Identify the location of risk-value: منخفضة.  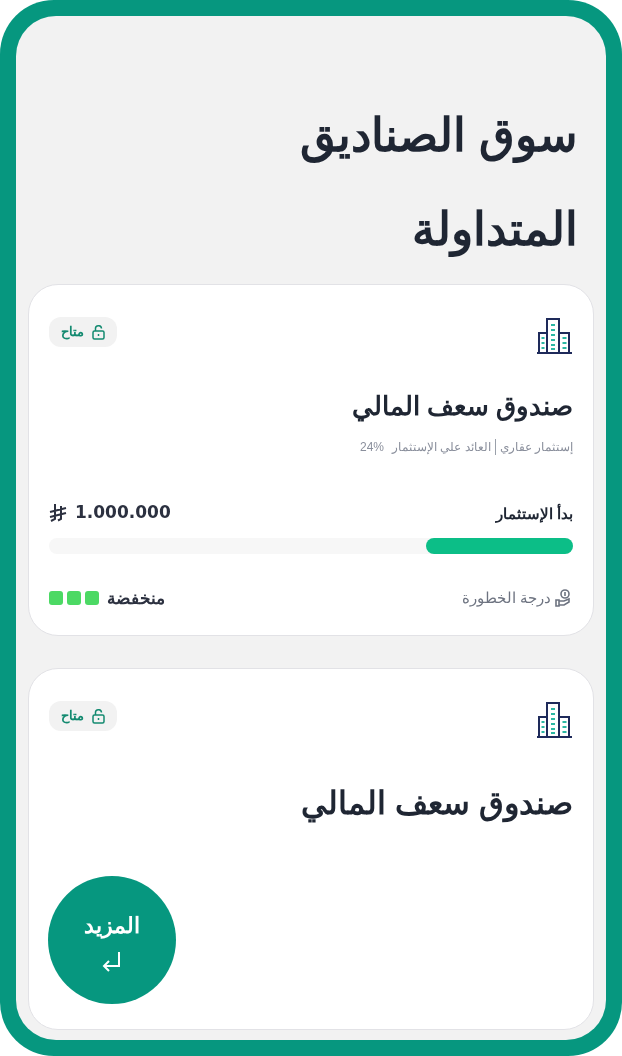
(136, 598).